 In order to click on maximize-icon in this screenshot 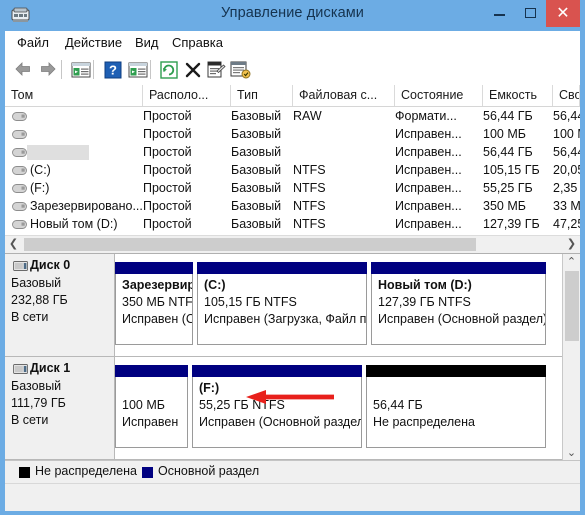, I will do `click(530, 13)`.